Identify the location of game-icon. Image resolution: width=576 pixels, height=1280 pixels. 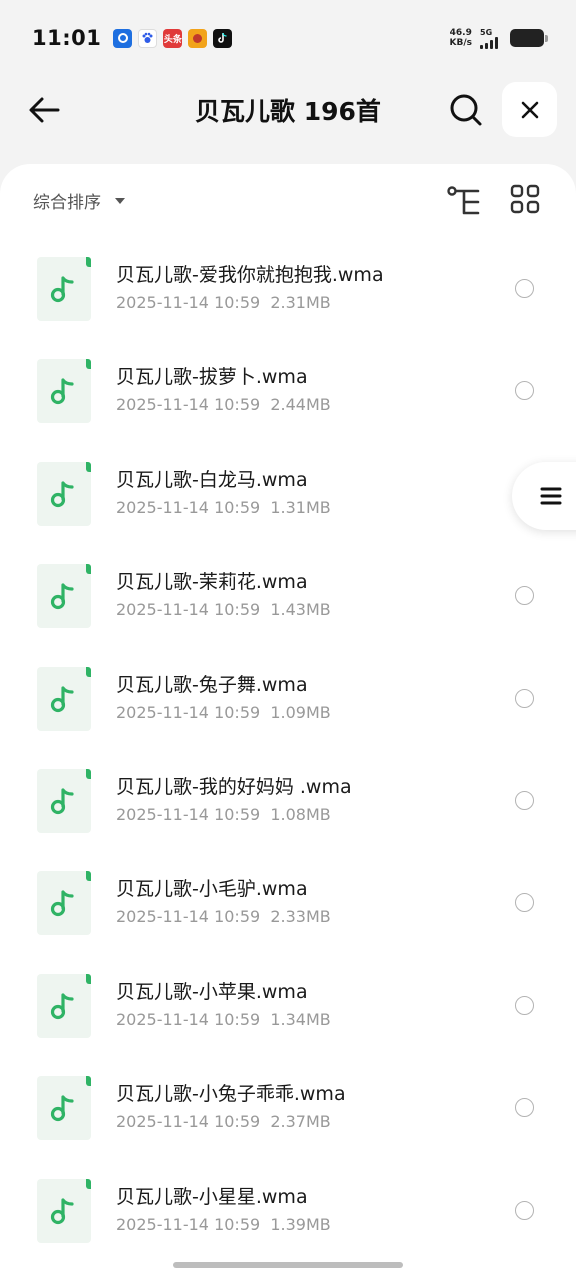
(198, 38).